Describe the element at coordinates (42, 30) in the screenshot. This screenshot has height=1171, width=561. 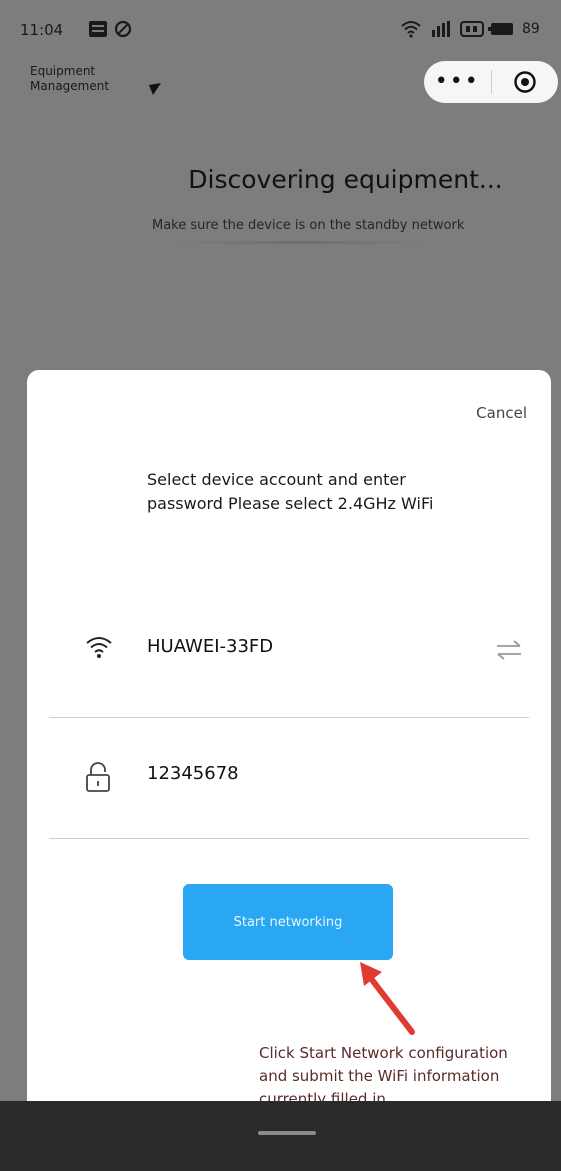
I see `status-time: 11:04` at that location.